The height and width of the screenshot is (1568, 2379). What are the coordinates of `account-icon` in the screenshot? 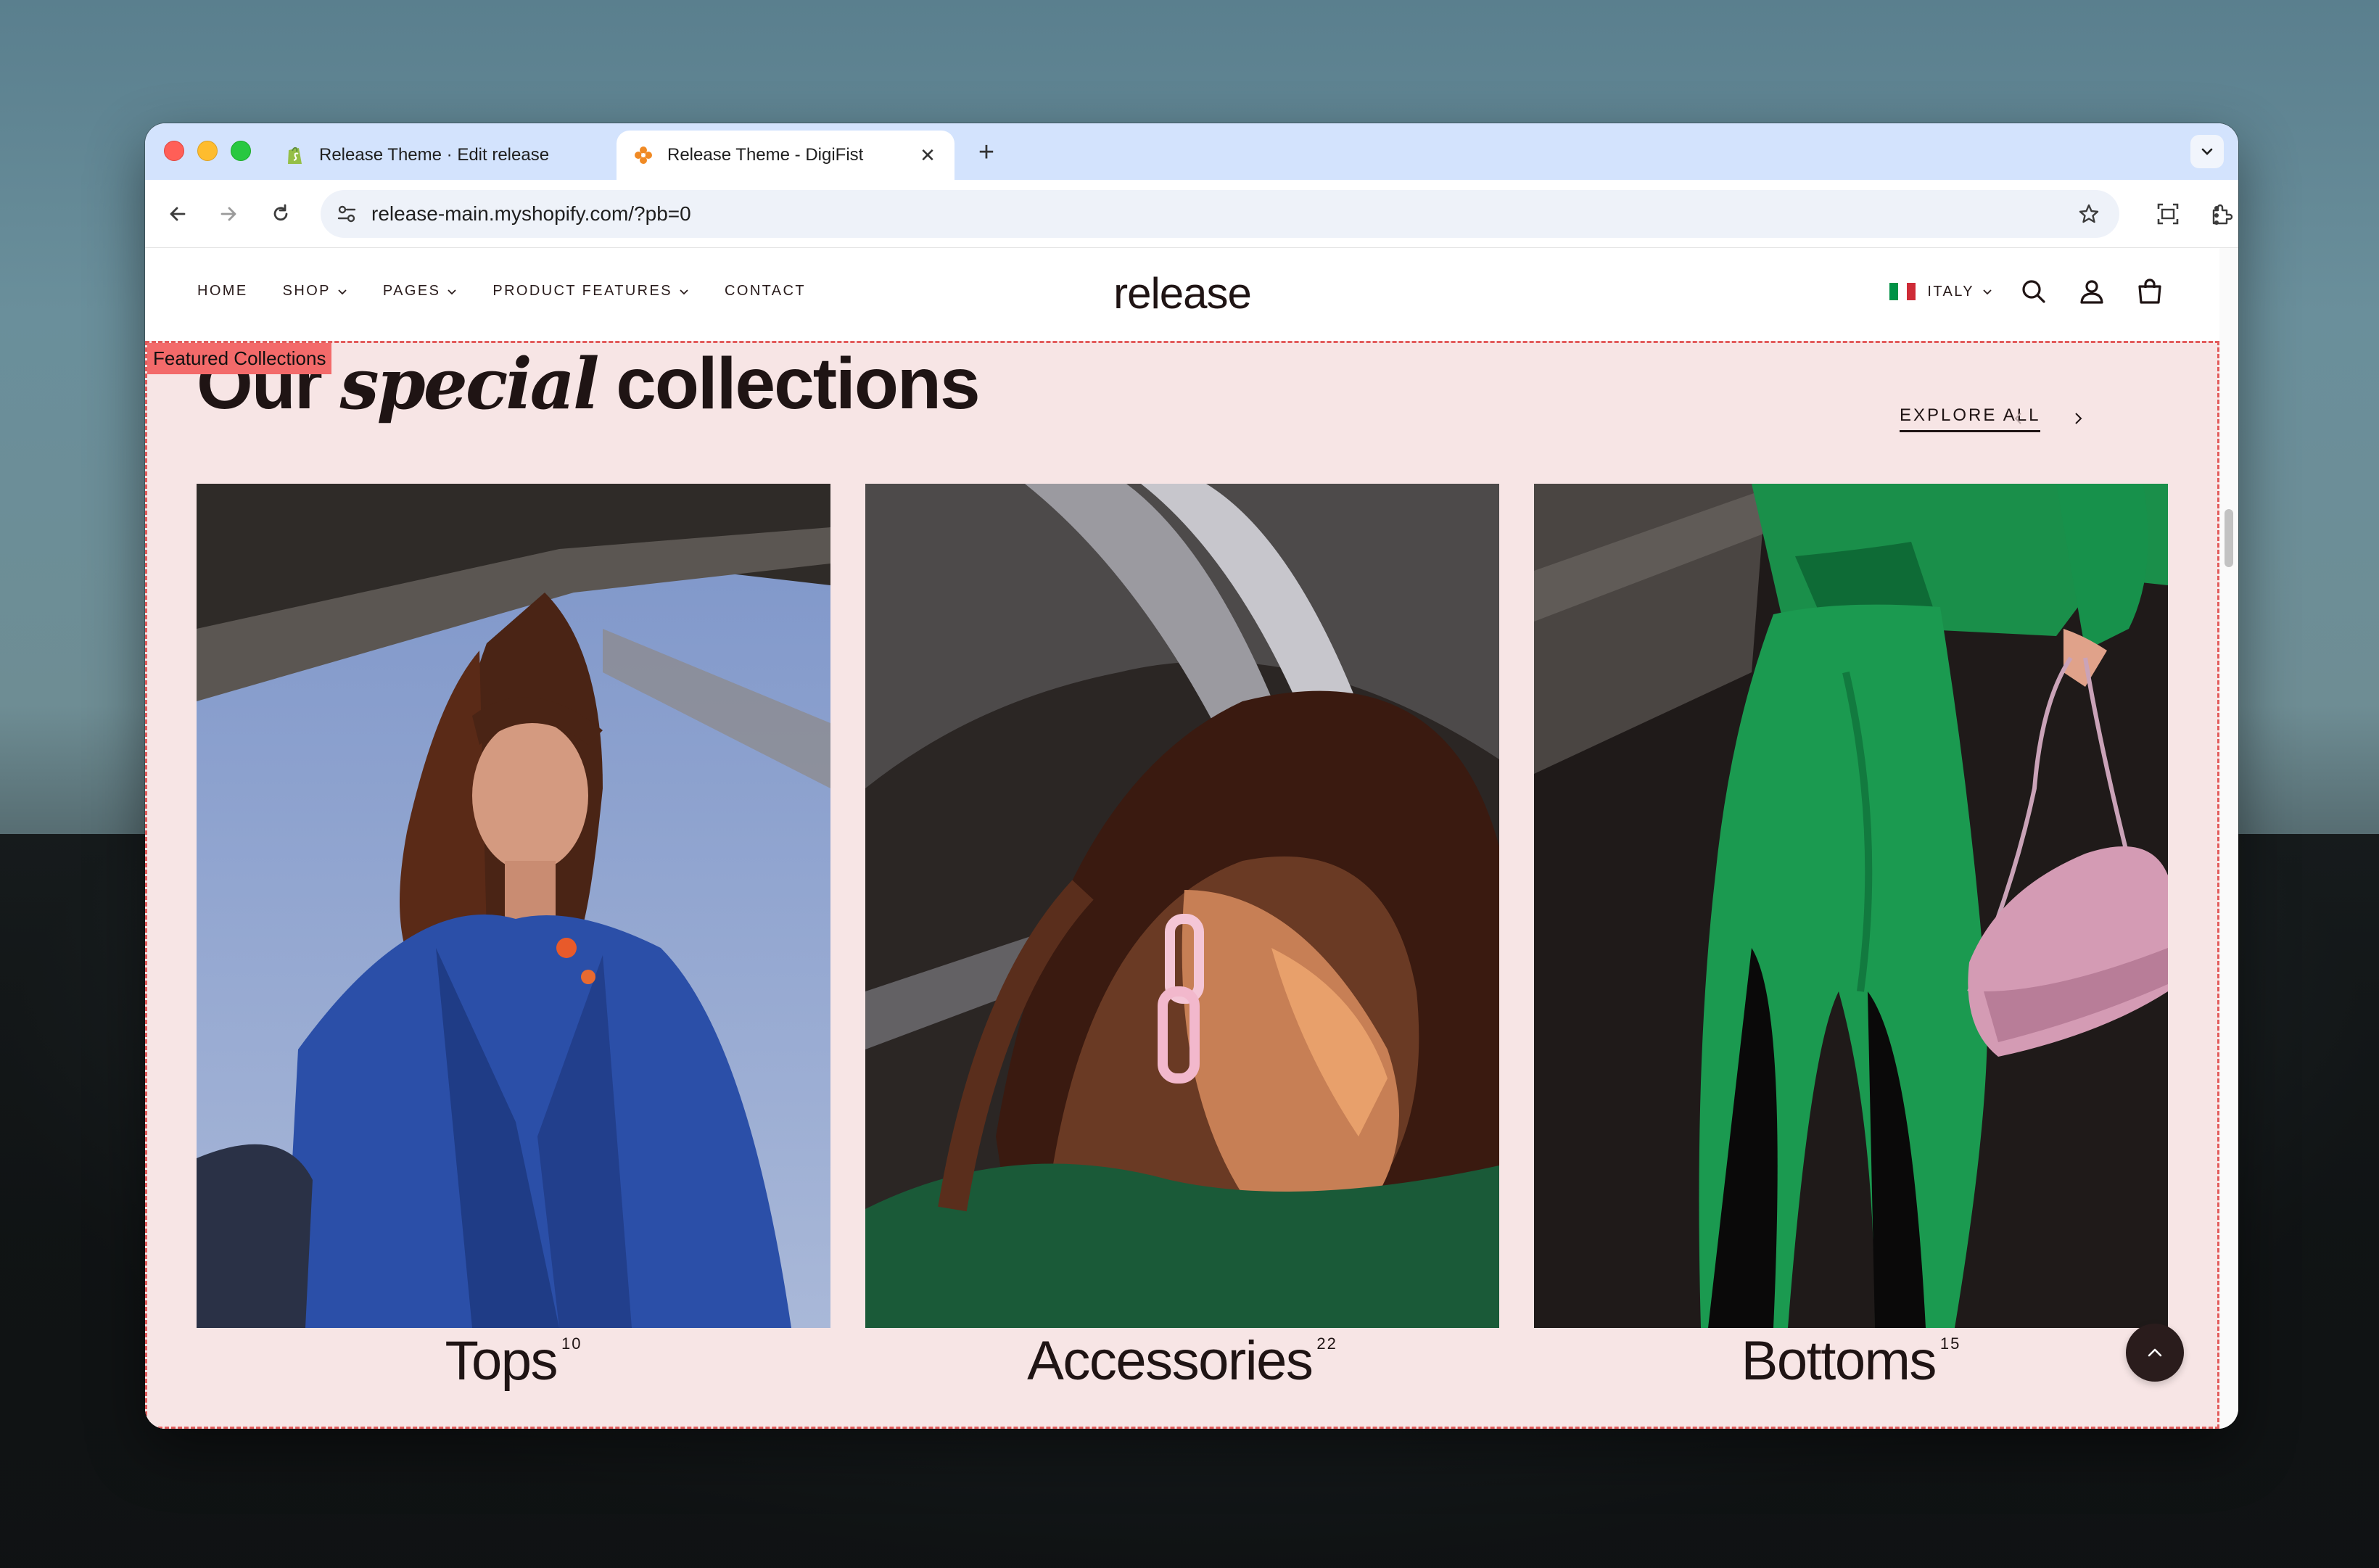 It's located at (2092, 291).